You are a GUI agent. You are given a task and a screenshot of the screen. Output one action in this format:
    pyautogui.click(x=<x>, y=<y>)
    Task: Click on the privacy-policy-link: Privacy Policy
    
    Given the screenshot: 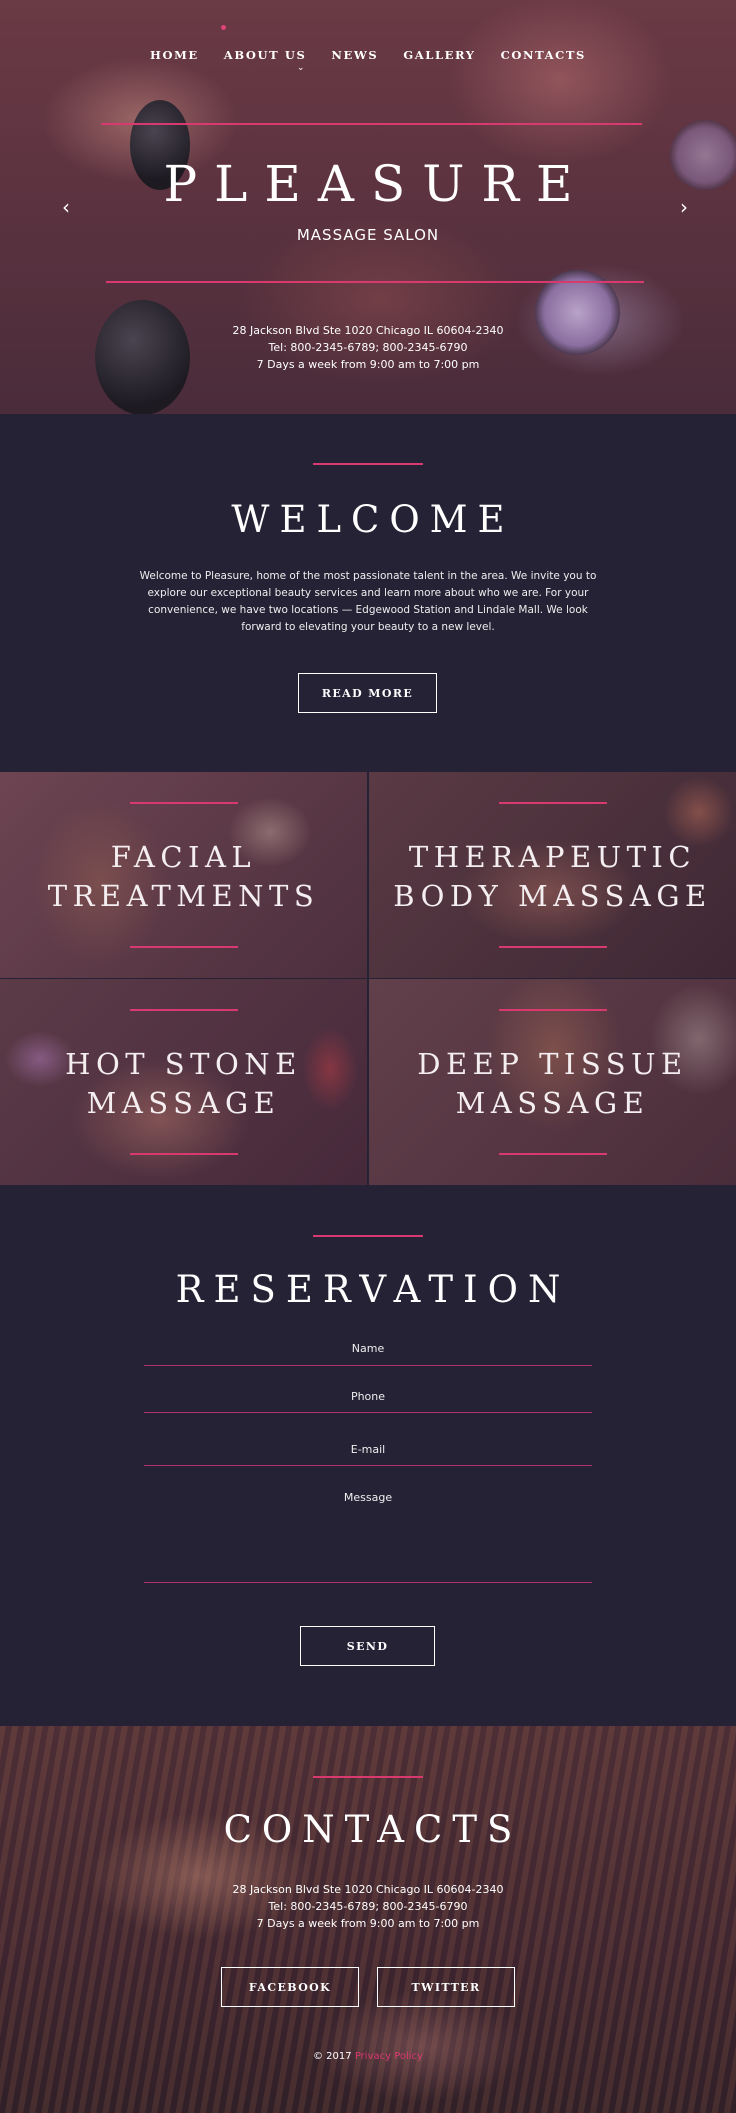 What is the action you would take?
    pyautogui.click(x=389, y=2056)
    